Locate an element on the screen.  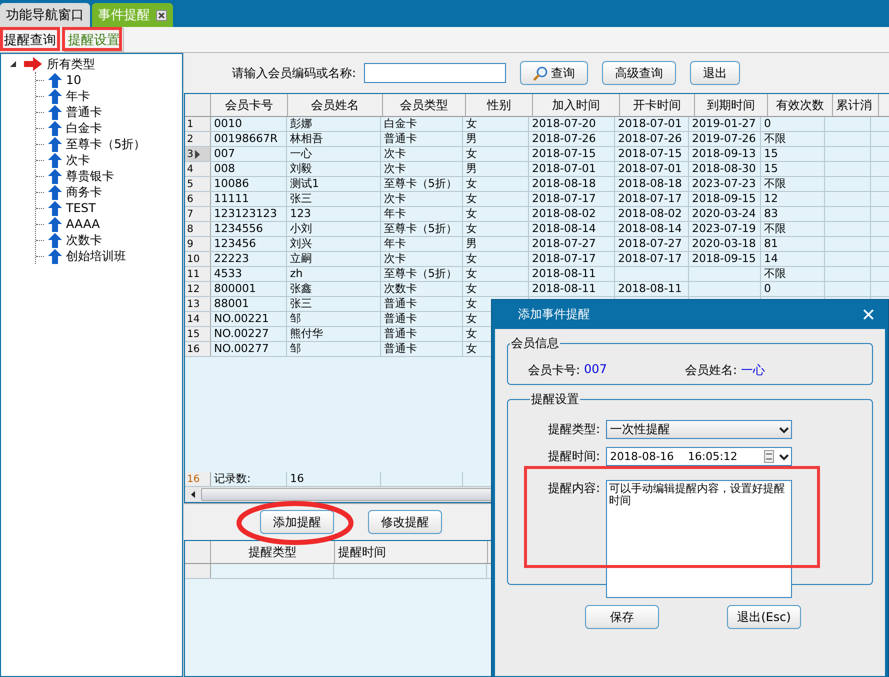
table-cell: 测试1 is located at coordinates (304, 183).